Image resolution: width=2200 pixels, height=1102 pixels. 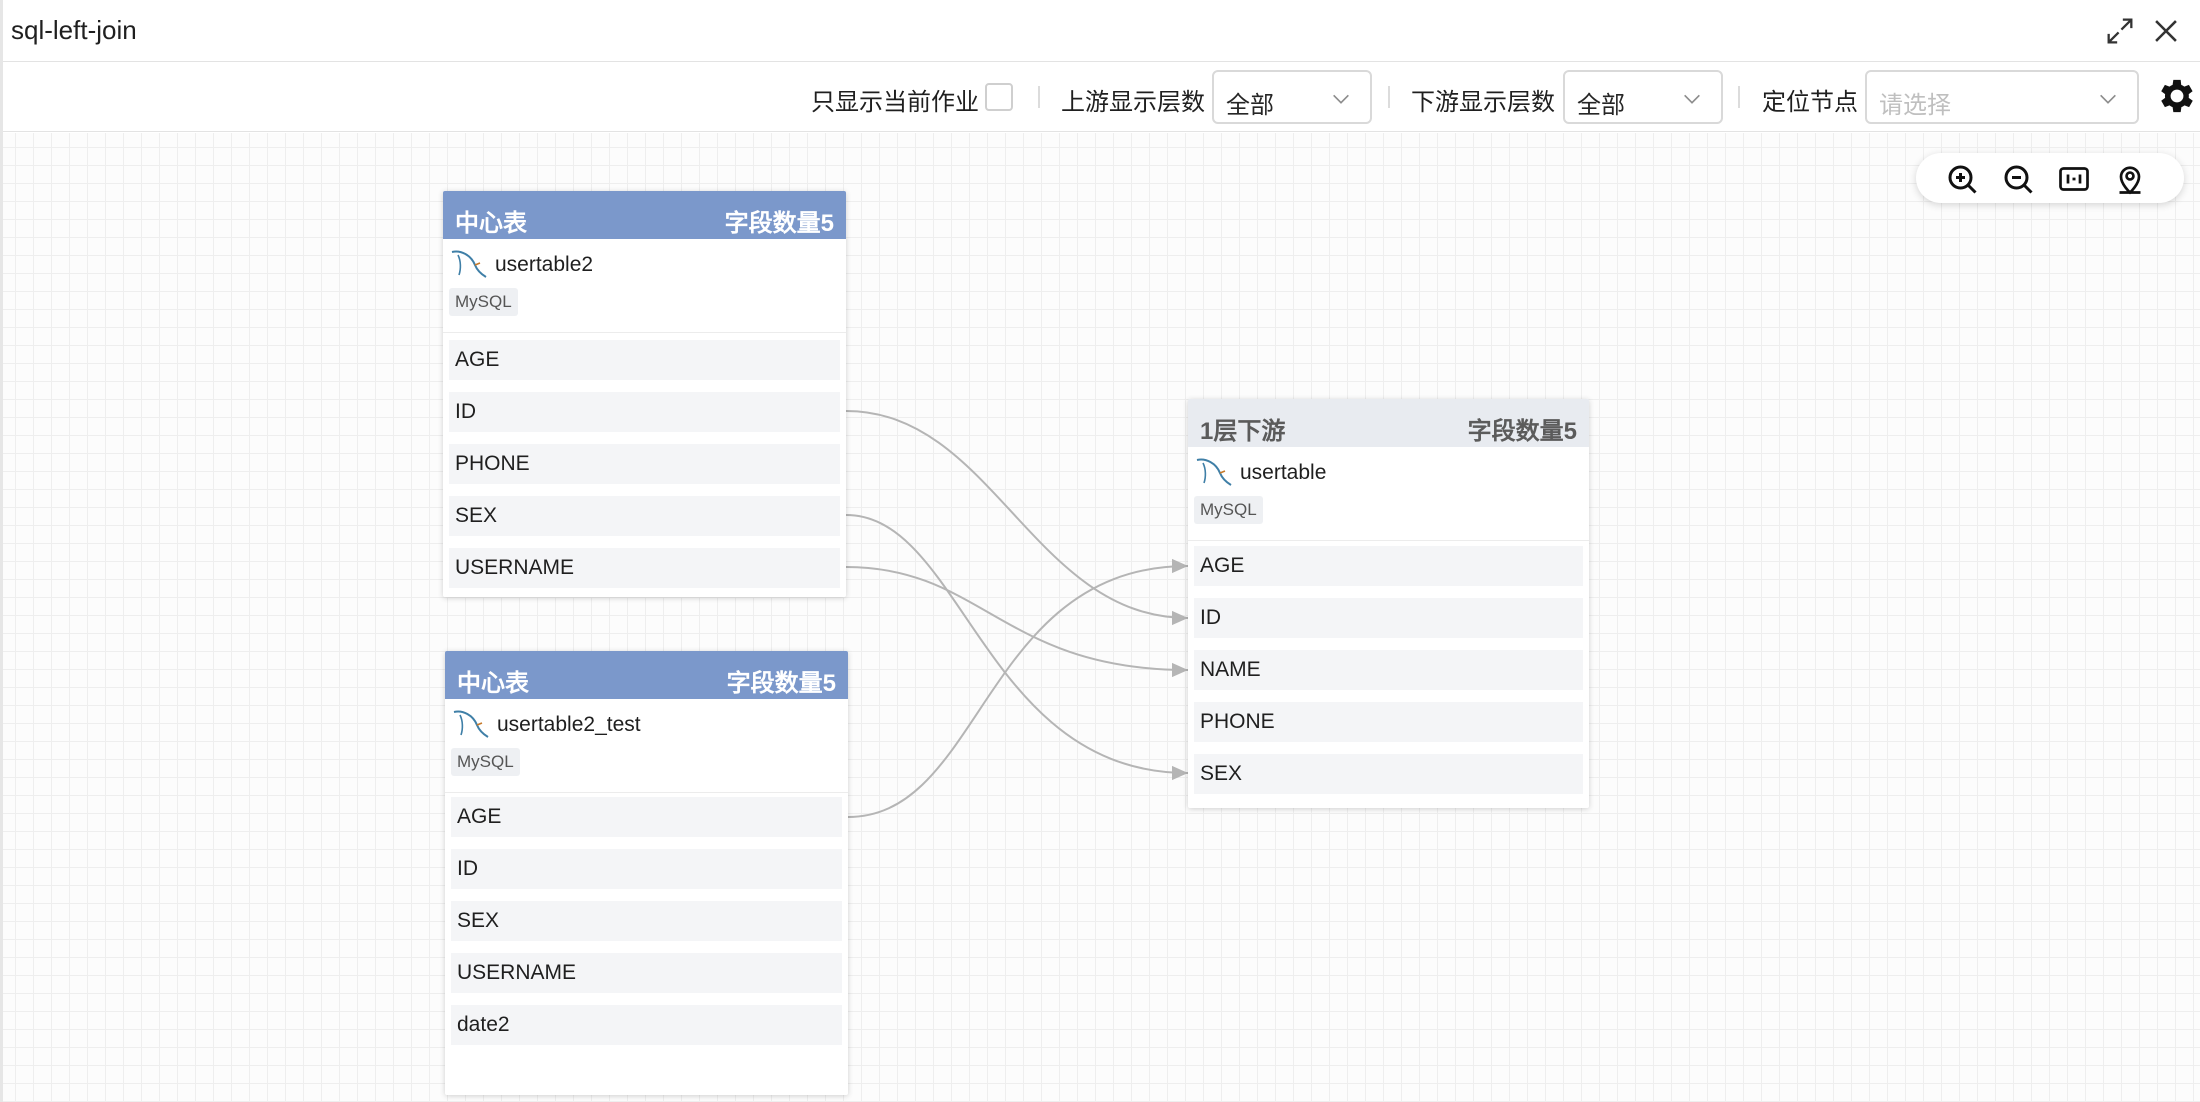 I want to click on edge-username-to-name, so click(x=1017, y=622).